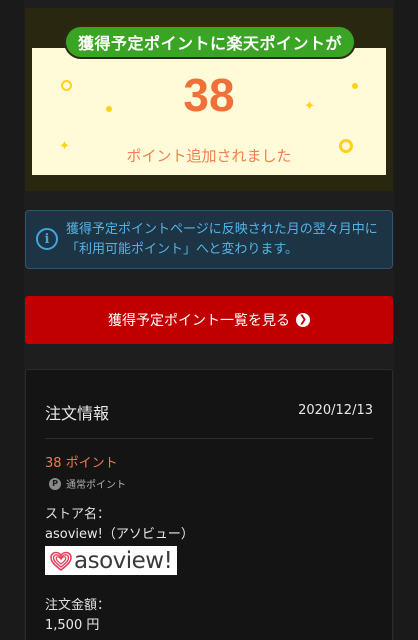  I want to click on order-amount-value: 1,500 円, so click(72, 625).